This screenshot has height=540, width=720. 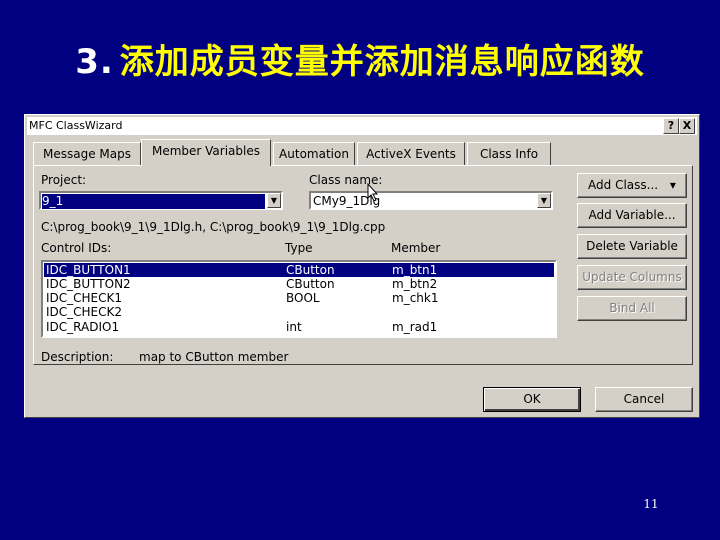 What do you see at coordinates (411, 153) in the screenshot?
I see `tab-activex-events: ActiveX Events` at bounding box center [411, 153].